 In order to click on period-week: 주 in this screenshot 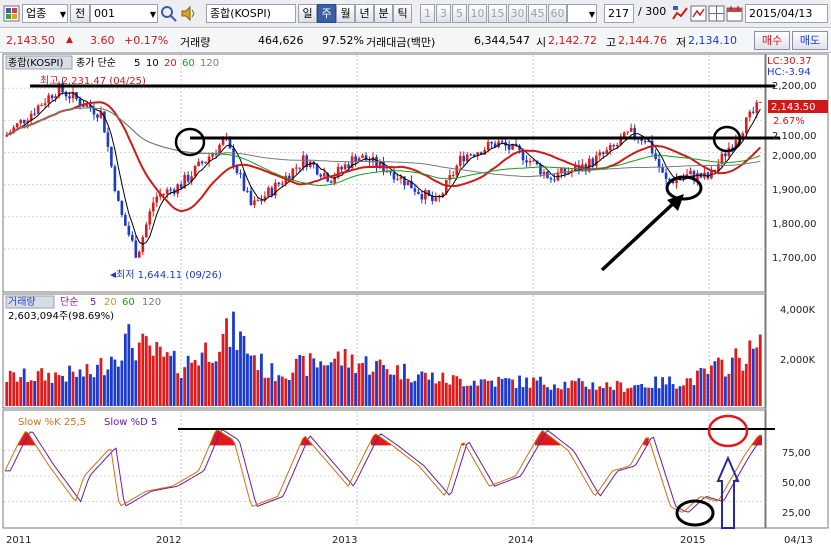, I will do `click(326, 13)`.